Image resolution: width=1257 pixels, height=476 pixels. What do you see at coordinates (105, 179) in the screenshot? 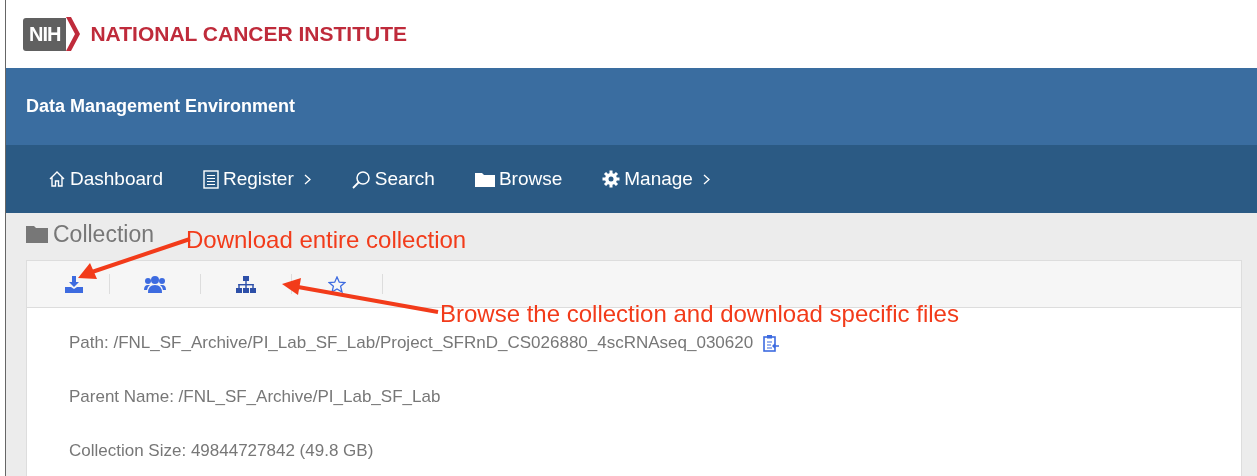
I see `nav-link: Dashboard` at bounding box center [105, 179].